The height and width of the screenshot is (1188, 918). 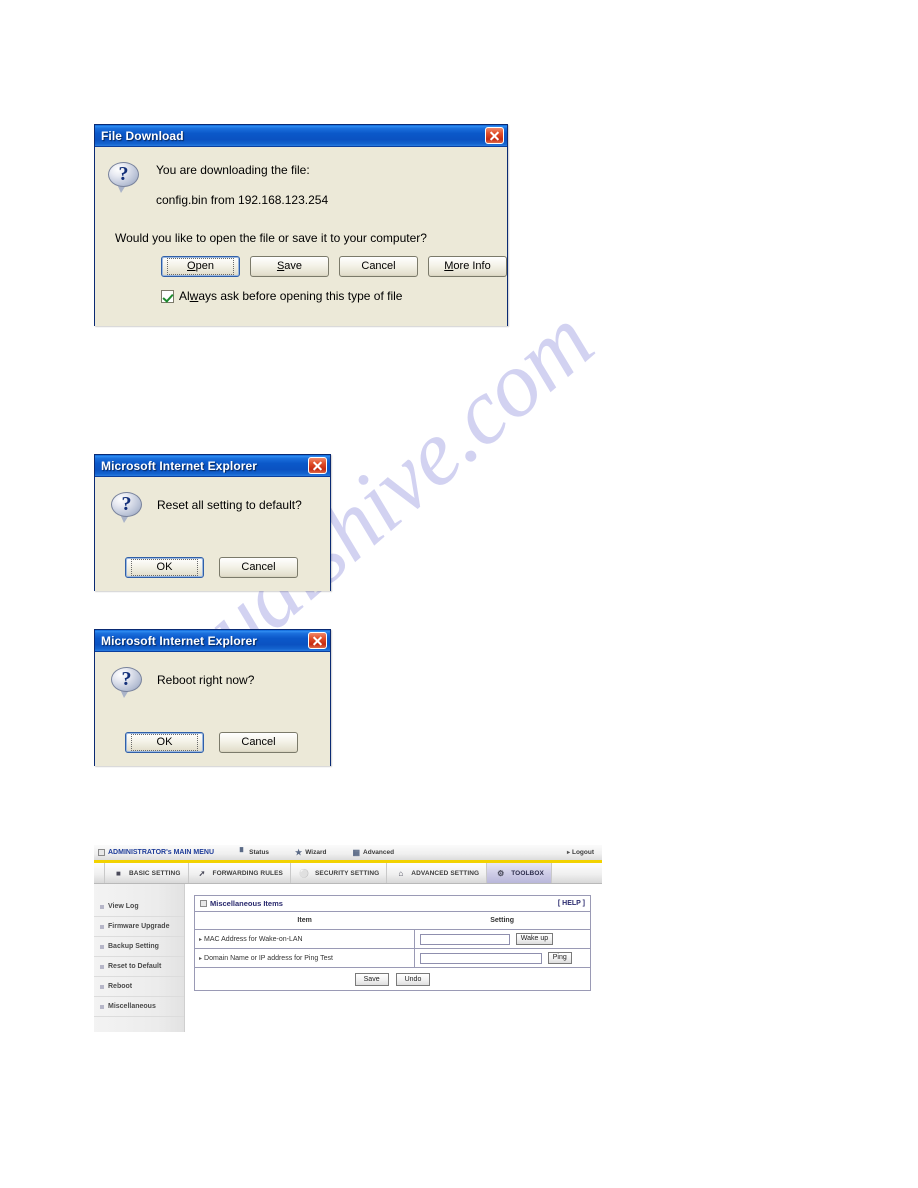 What do you see at coordinates (191, 266) in the screenshot?
I see `open-button-accel: O` at bounding box center [191, 266].